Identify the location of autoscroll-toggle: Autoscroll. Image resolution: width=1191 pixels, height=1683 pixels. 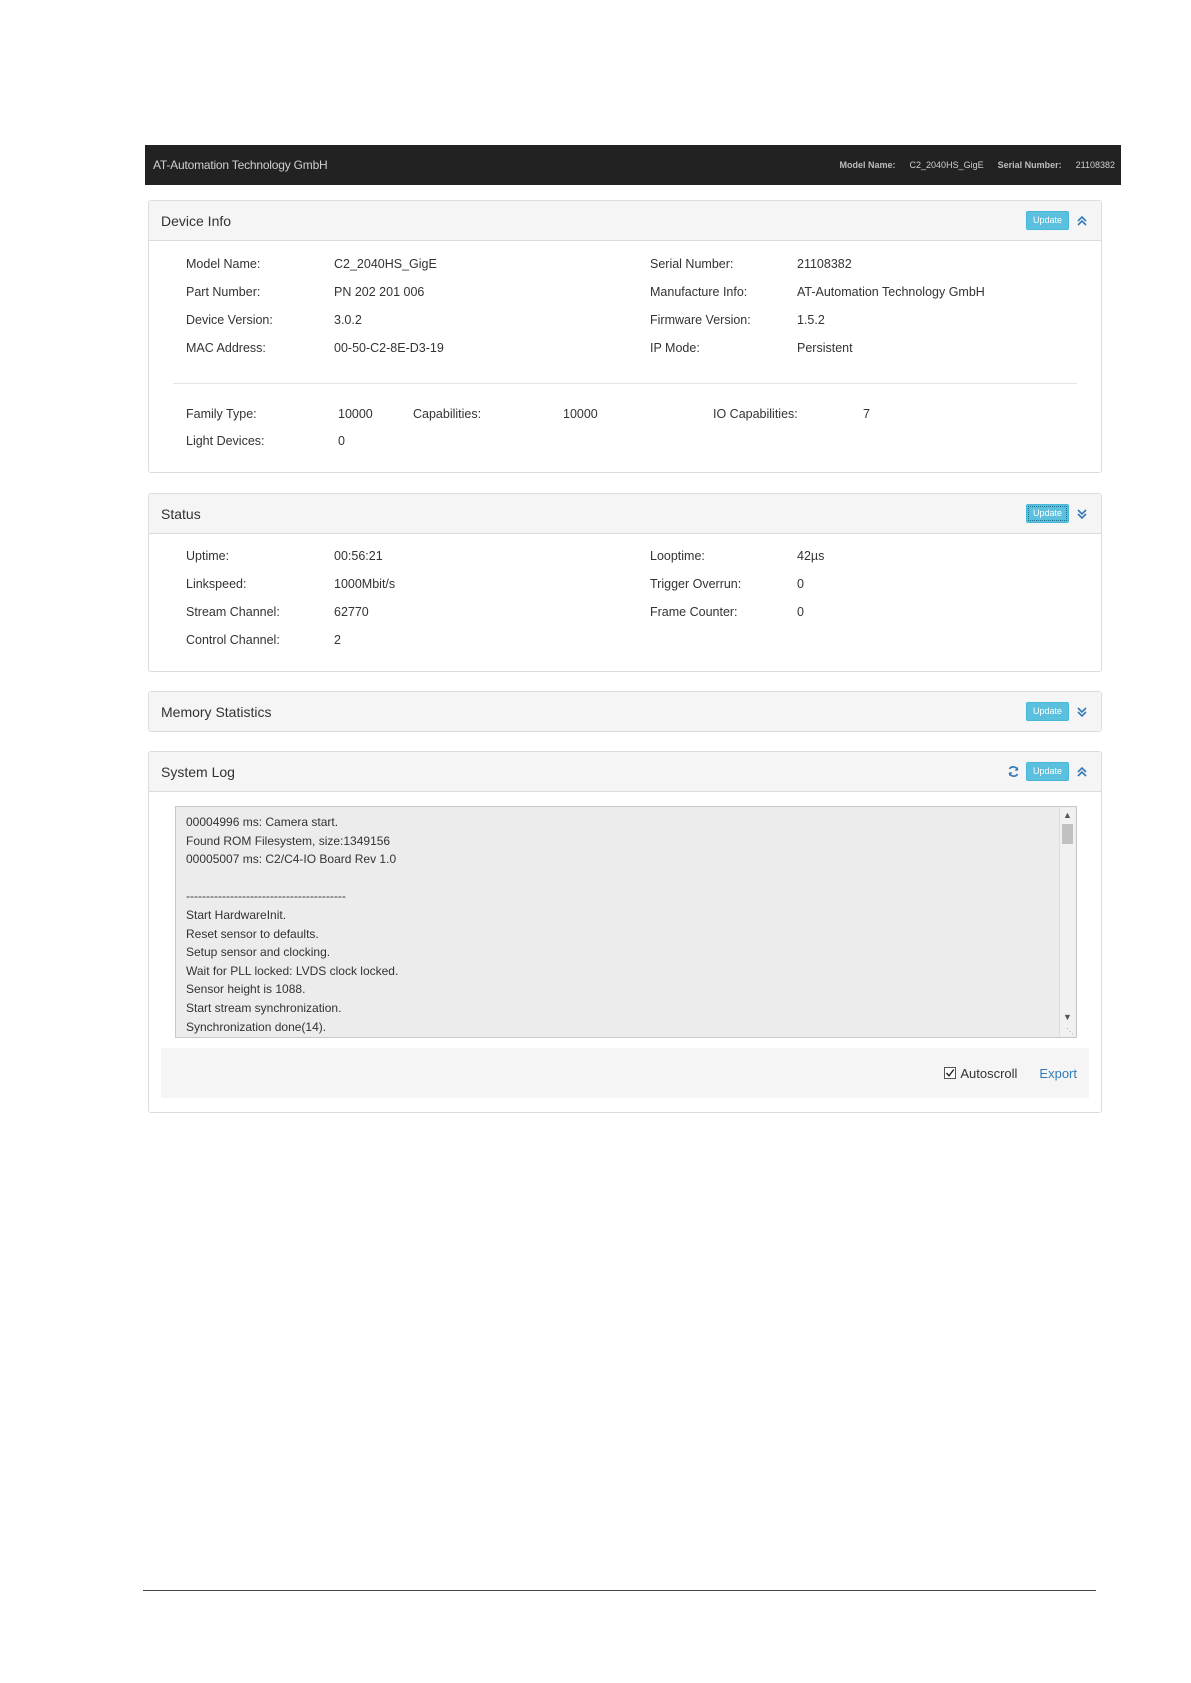
(980, 1073).